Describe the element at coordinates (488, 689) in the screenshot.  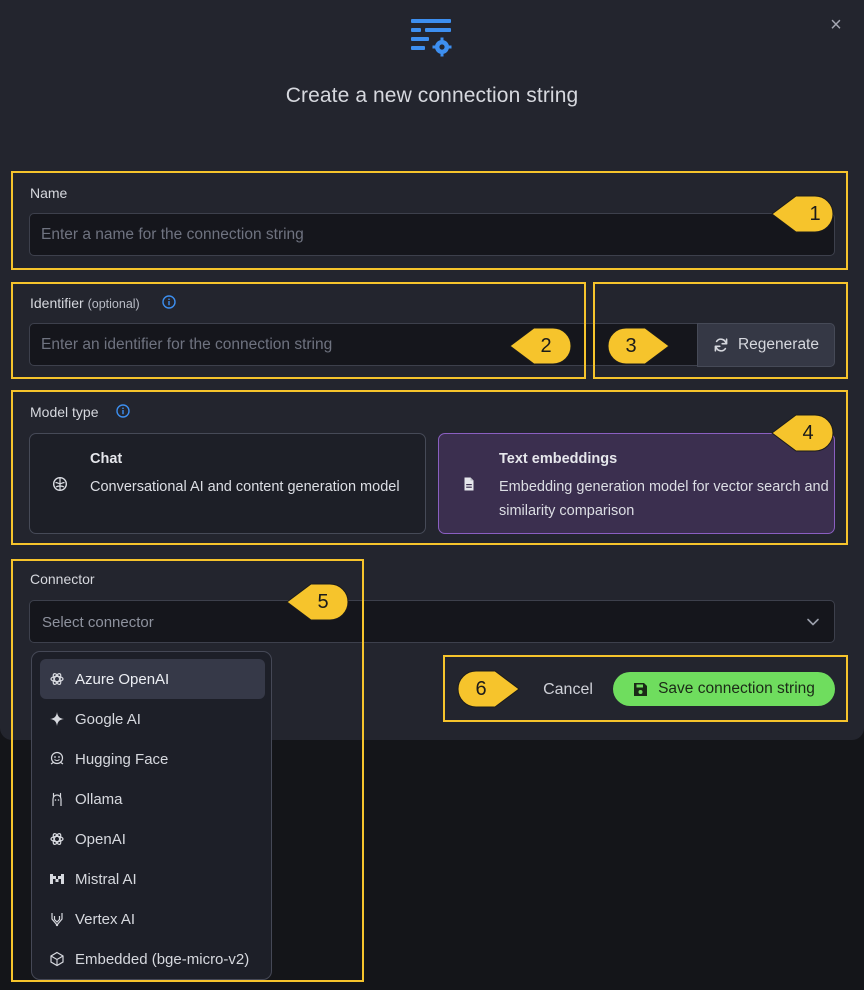
I see `annotation-badge-6: 6` at that location.